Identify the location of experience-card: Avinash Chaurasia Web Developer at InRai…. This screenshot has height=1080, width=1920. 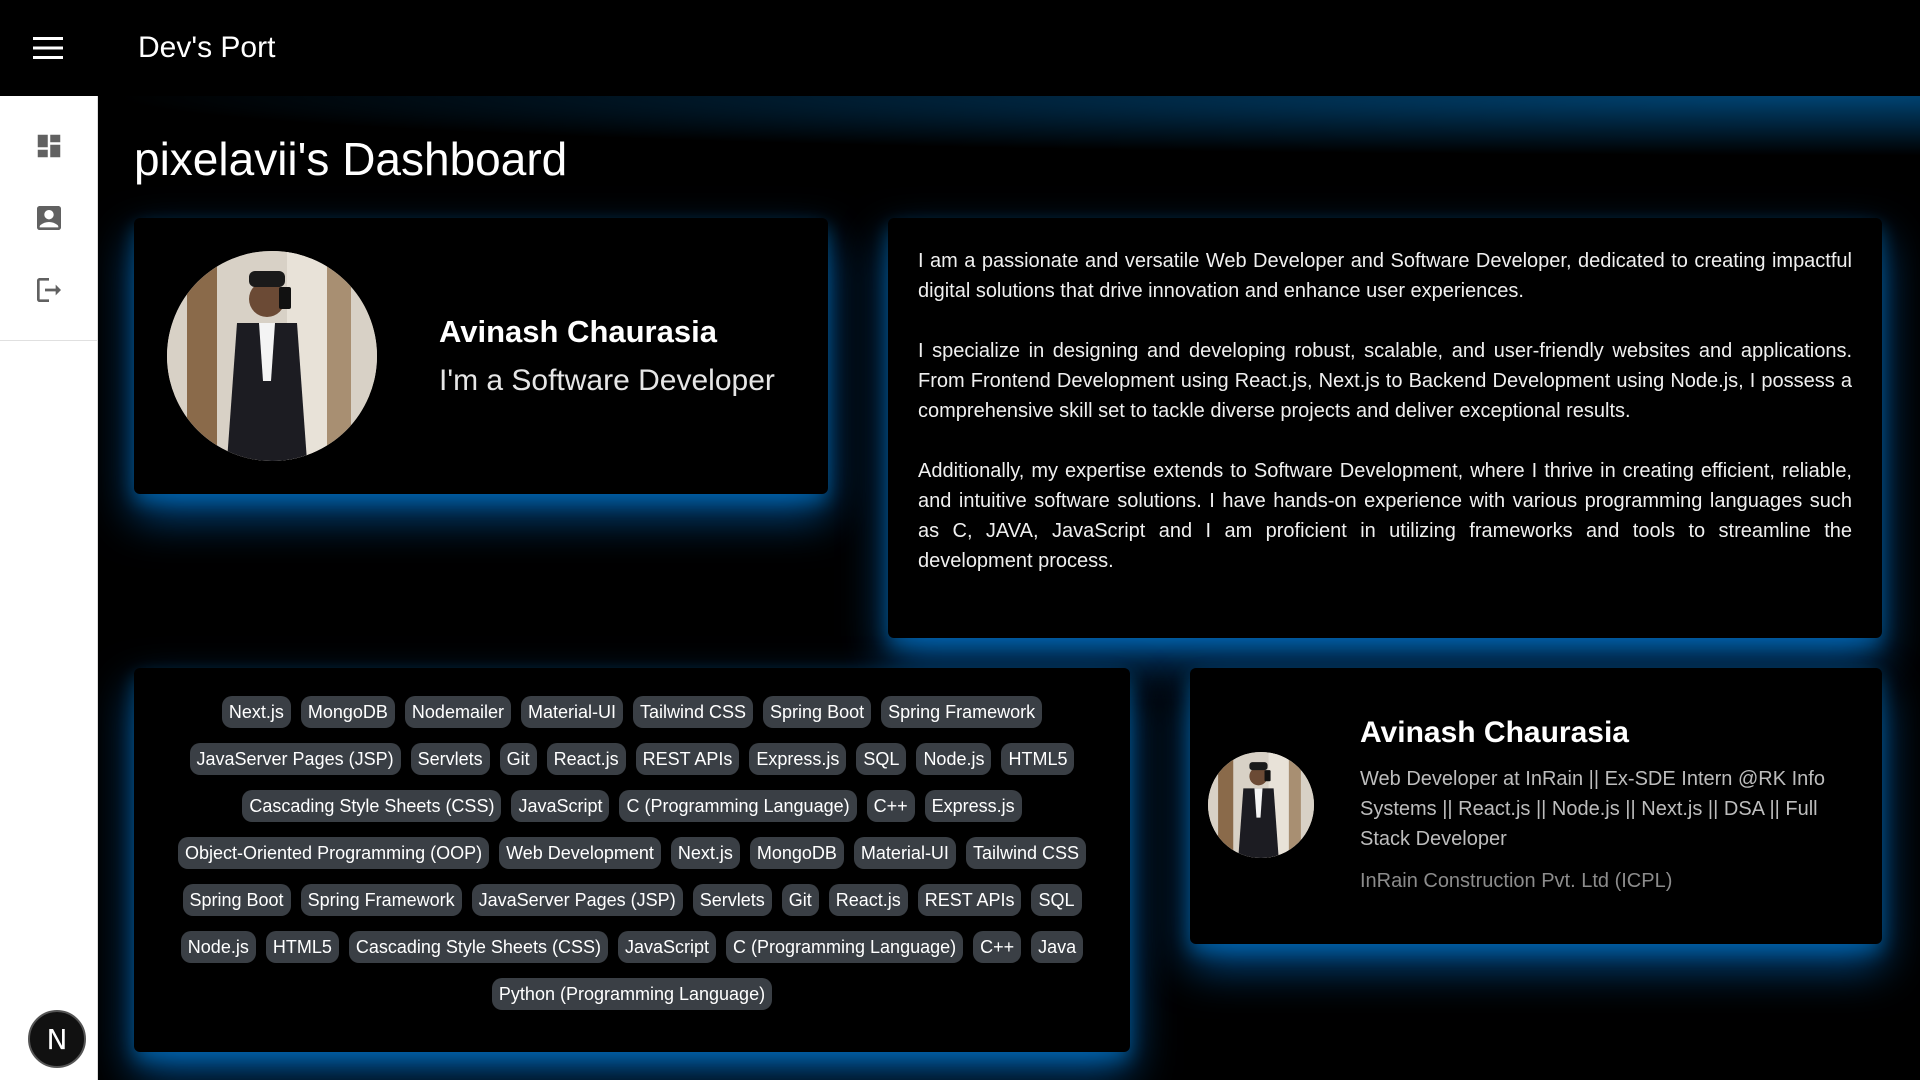
(1536, 806).